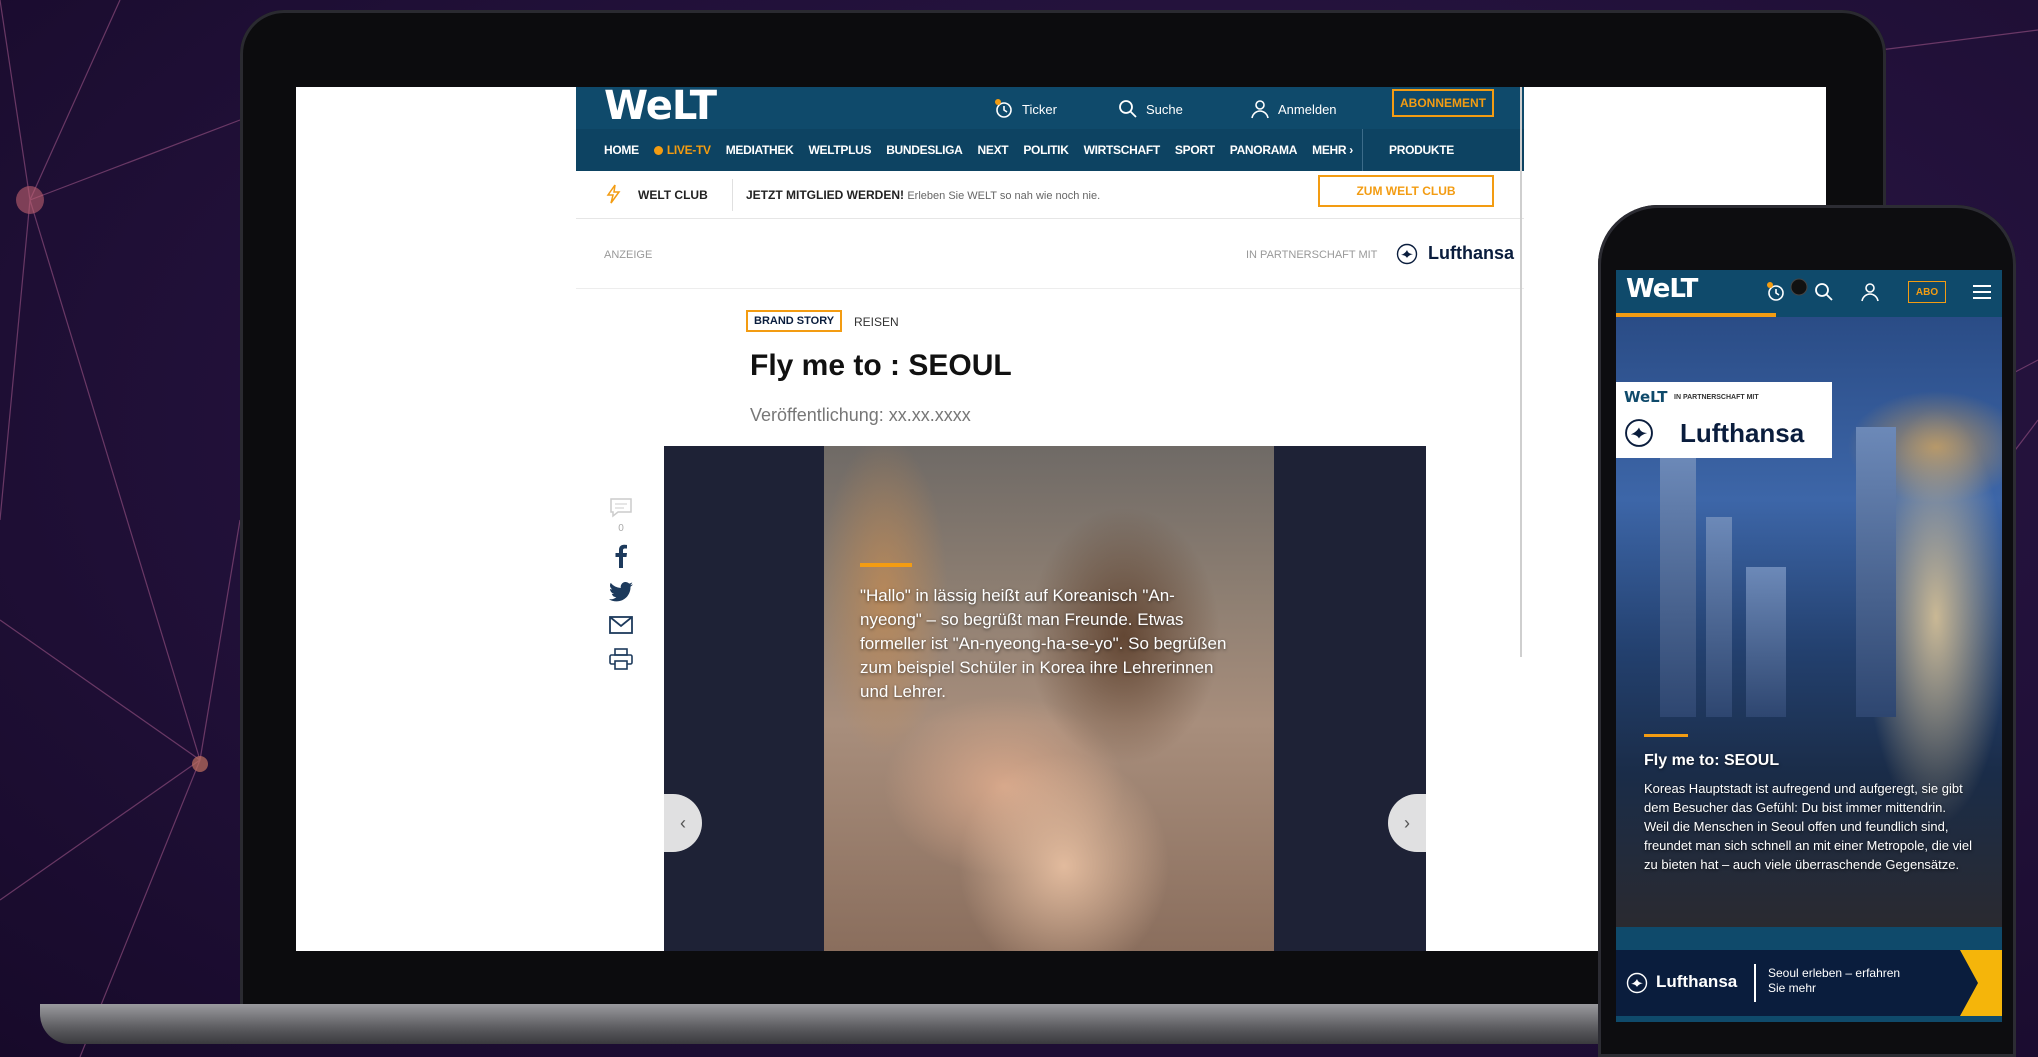 The image size is (2038, 1057). I want to click on club-cta-text: Erleben Sie WELT so nah wie noch nie., so click(1004, 196).